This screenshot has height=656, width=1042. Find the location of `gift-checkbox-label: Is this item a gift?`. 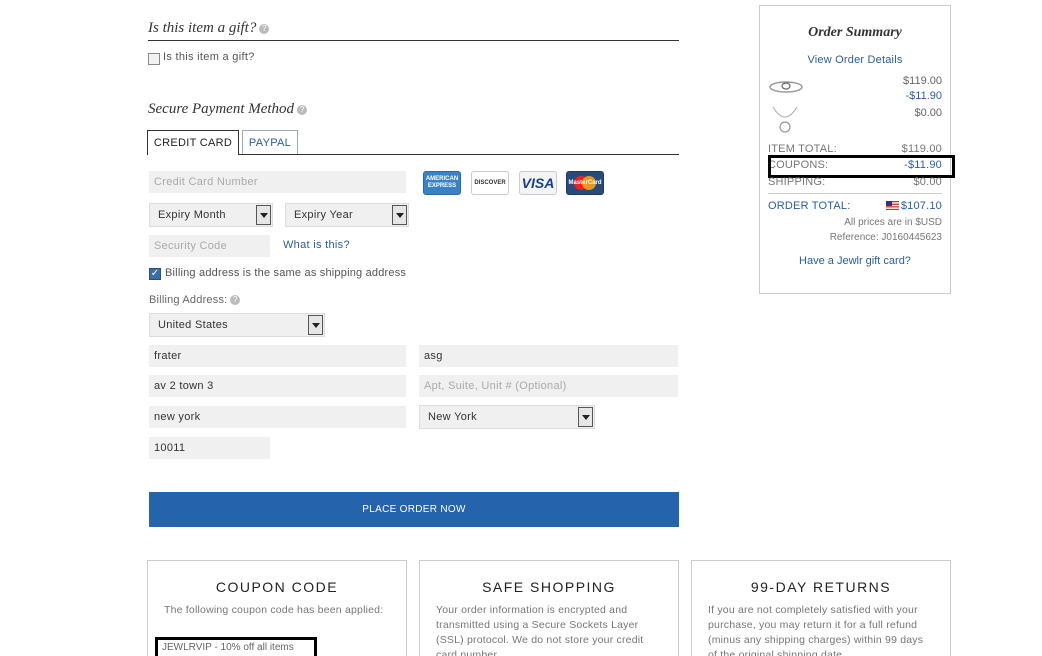

gift-checkbox-label: Is this item a gift? is located at coordinates (209, 57).